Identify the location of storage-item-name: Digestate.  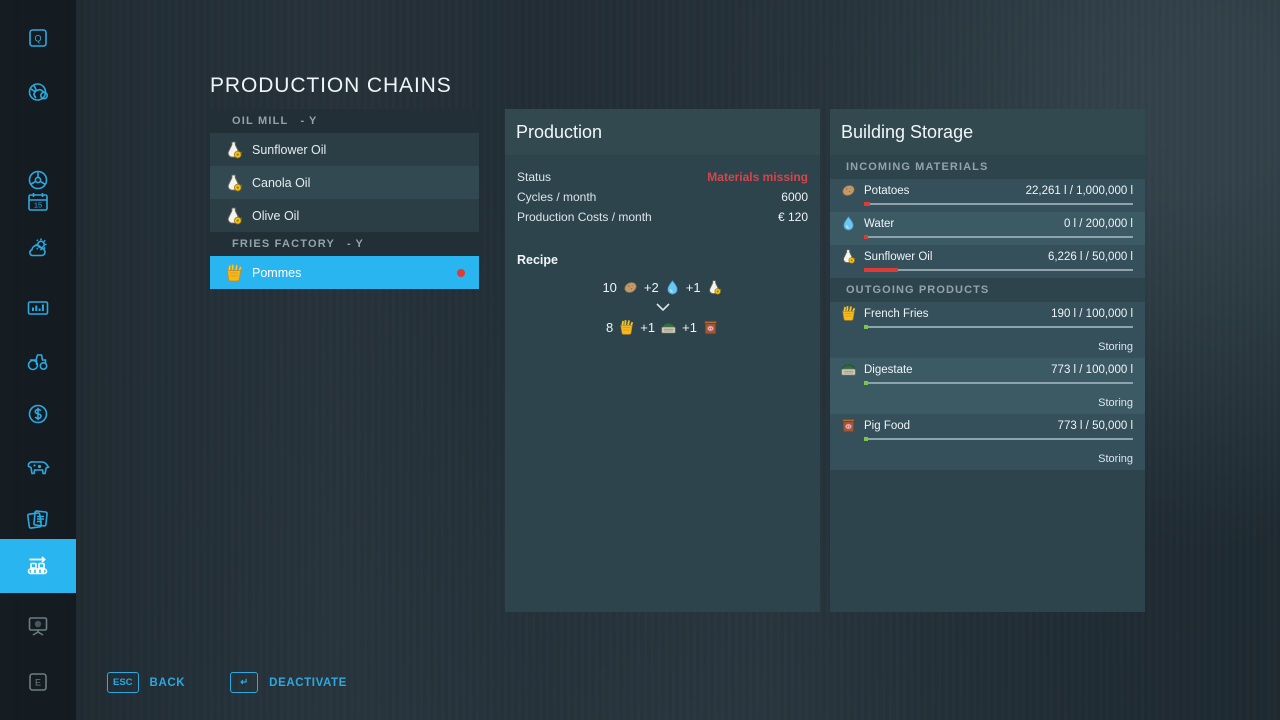
(888, 369).